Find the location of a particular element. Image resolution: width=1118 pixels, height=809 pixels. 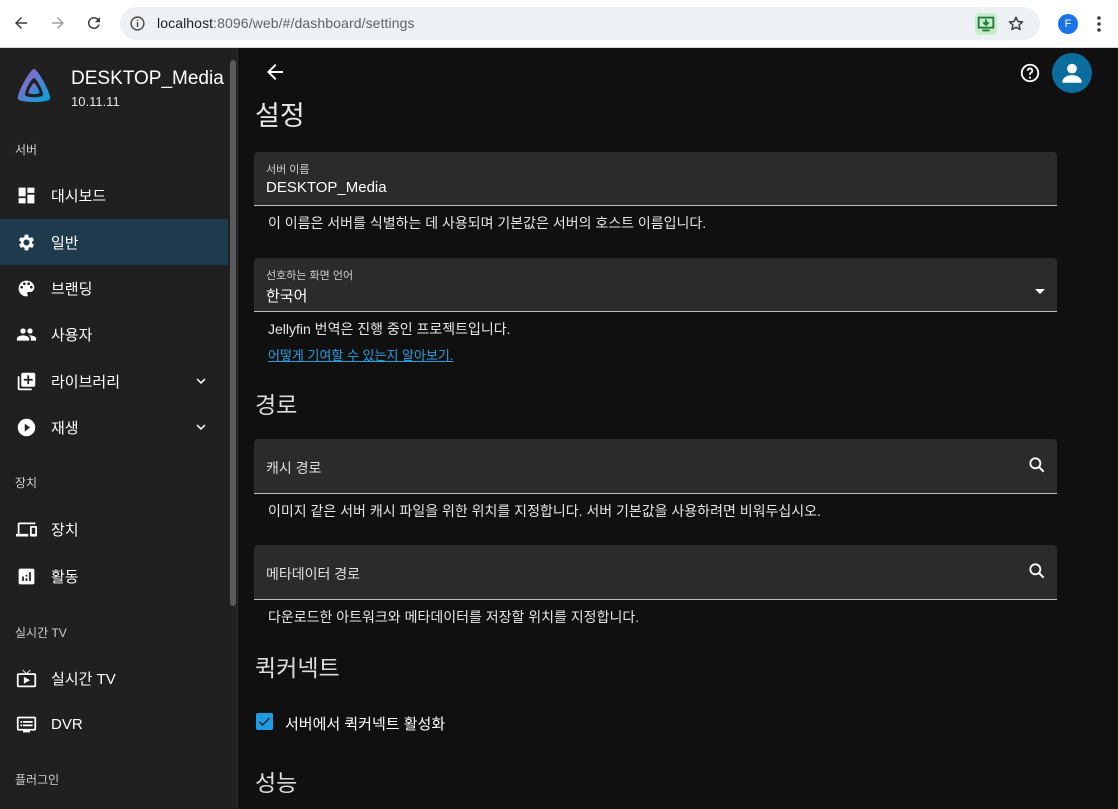

forward-arrow-icon is located at coordinates (58, 23).